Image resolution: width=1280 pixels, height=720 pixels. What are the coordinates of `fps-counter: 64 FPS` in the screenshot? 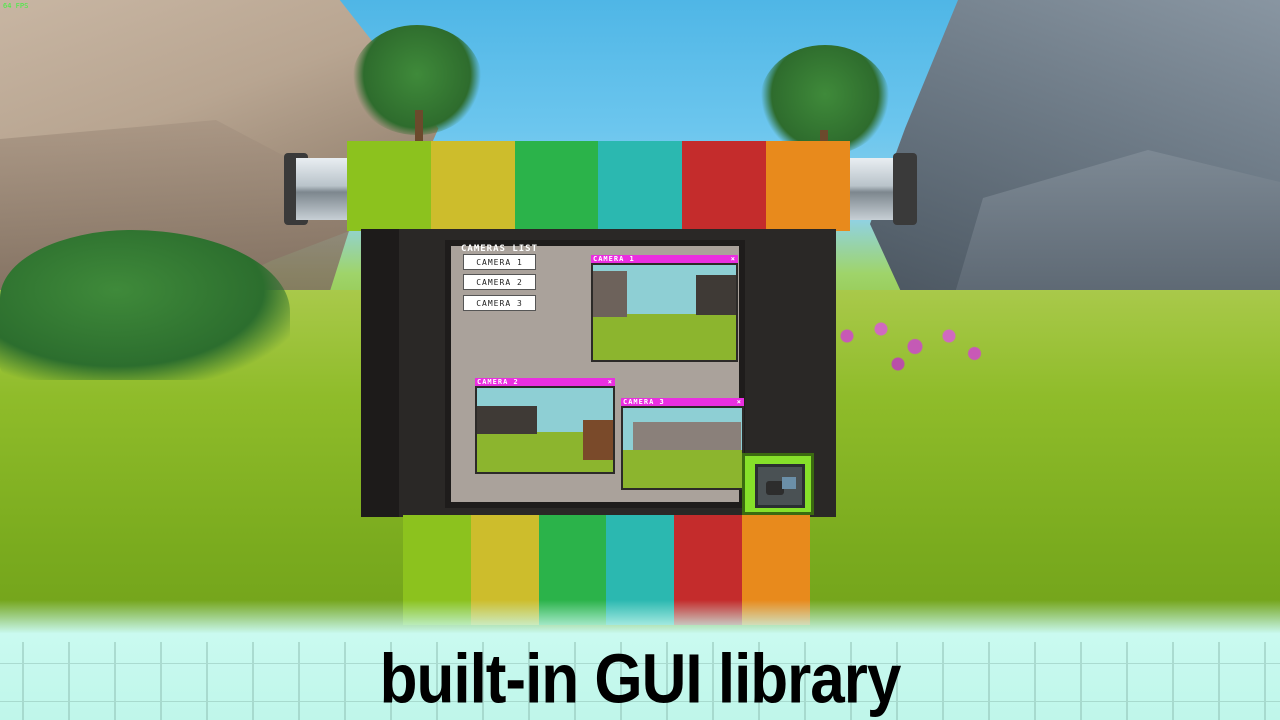 It's located at (16, 6).